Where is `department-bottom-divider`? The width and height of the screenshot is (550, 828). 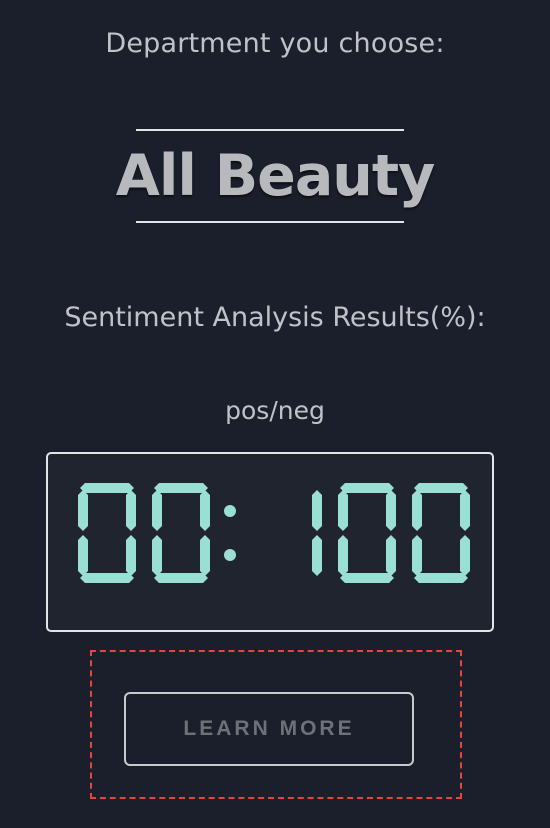
department-bottom-divider is located at coordinates (270, 222).